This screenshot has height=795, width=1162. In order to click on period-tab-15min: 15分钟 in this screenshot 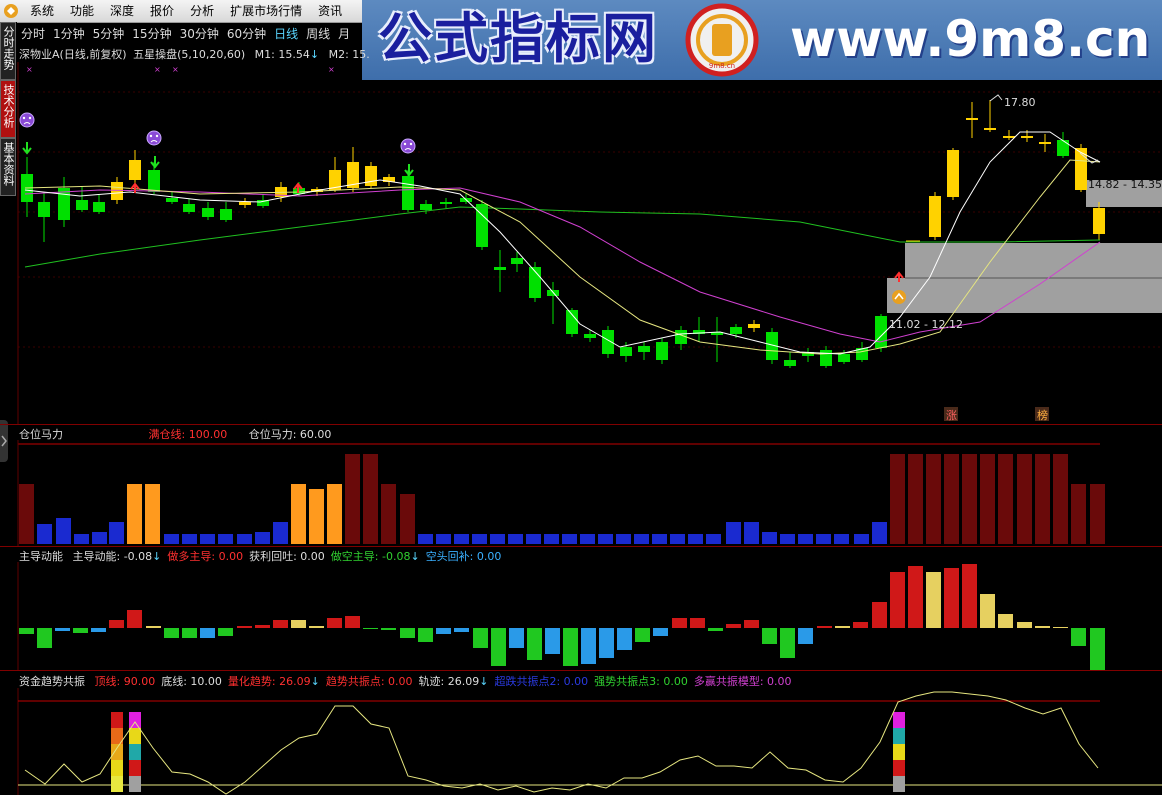, I will do `click(151, 33)`.